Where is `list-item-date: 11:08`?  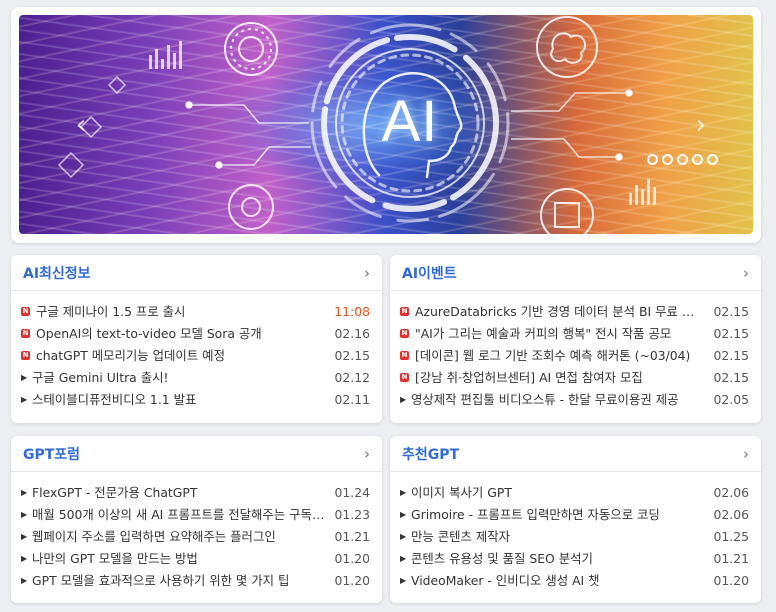
list-item-date: 11:08 is located at coordinates (352, 311).